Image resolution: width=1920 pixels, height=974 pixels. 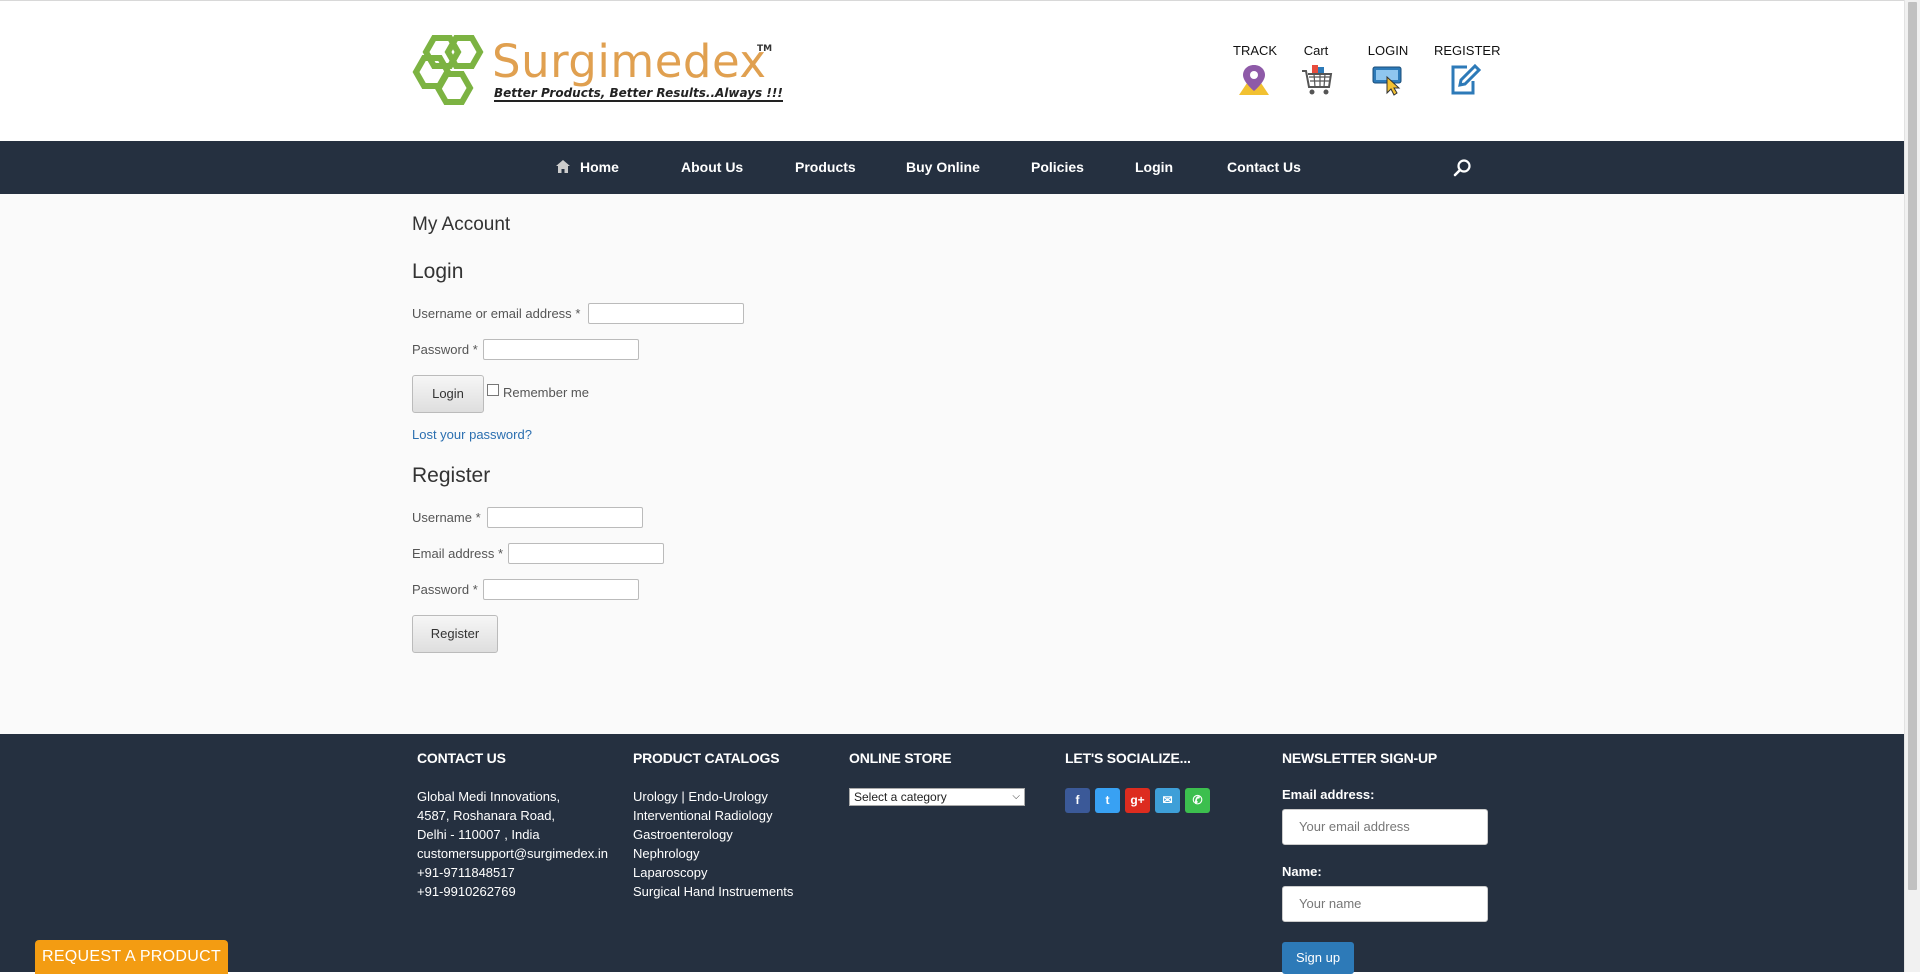 I want to click on lost-password-link: Lost your password?, so click(x=472, y=434).